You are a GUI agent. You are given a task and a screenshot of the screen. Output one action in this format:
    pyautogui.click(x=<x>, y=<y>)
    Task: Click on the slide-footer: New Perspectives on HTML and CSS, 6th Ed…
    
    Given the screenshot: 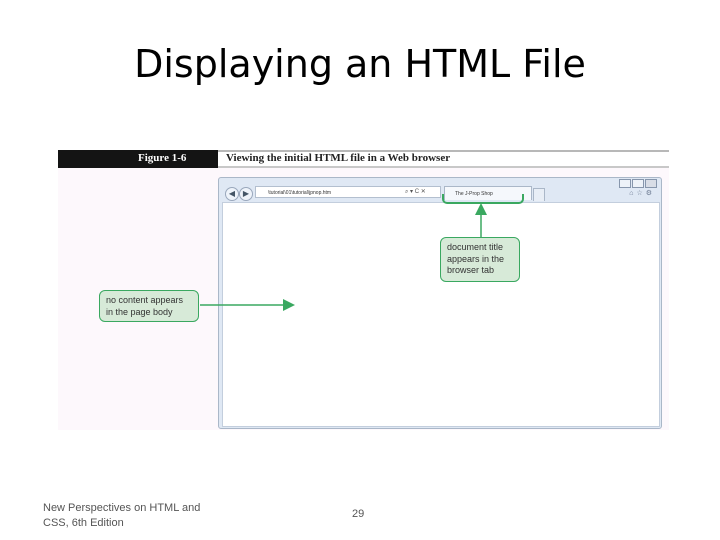 What is the action you would take?
    pyautogui.click(x=122, y=515)
    